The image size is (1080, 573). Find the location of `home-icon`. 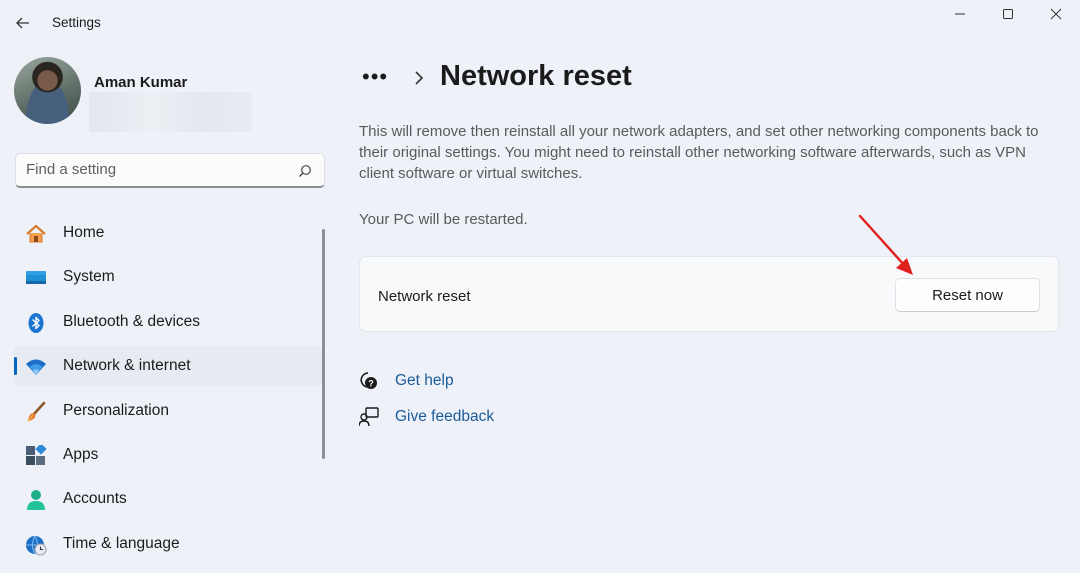

home-icon is located at coordinates (36, 233).